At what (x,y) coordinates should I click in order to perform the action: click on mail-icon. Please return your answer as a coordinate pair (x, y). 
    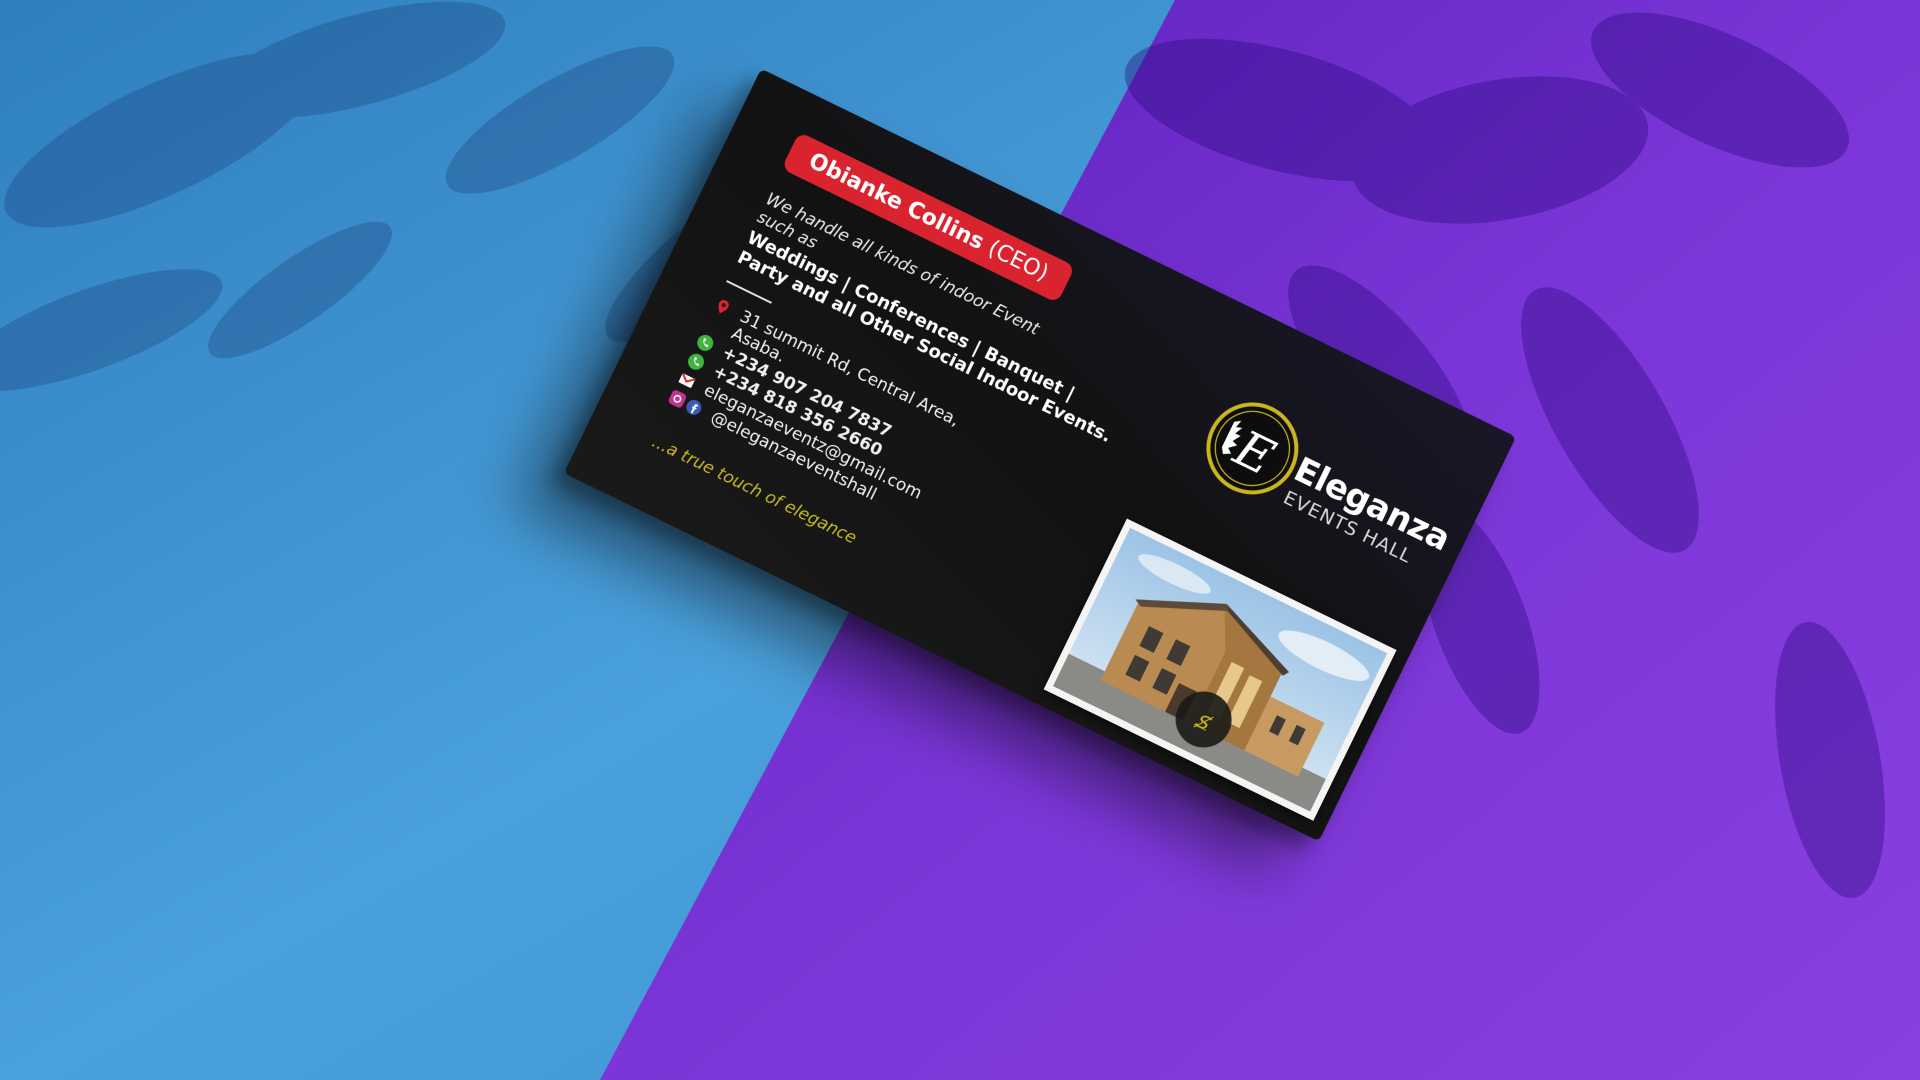
    Looking at the image, I should click on (686, 380).